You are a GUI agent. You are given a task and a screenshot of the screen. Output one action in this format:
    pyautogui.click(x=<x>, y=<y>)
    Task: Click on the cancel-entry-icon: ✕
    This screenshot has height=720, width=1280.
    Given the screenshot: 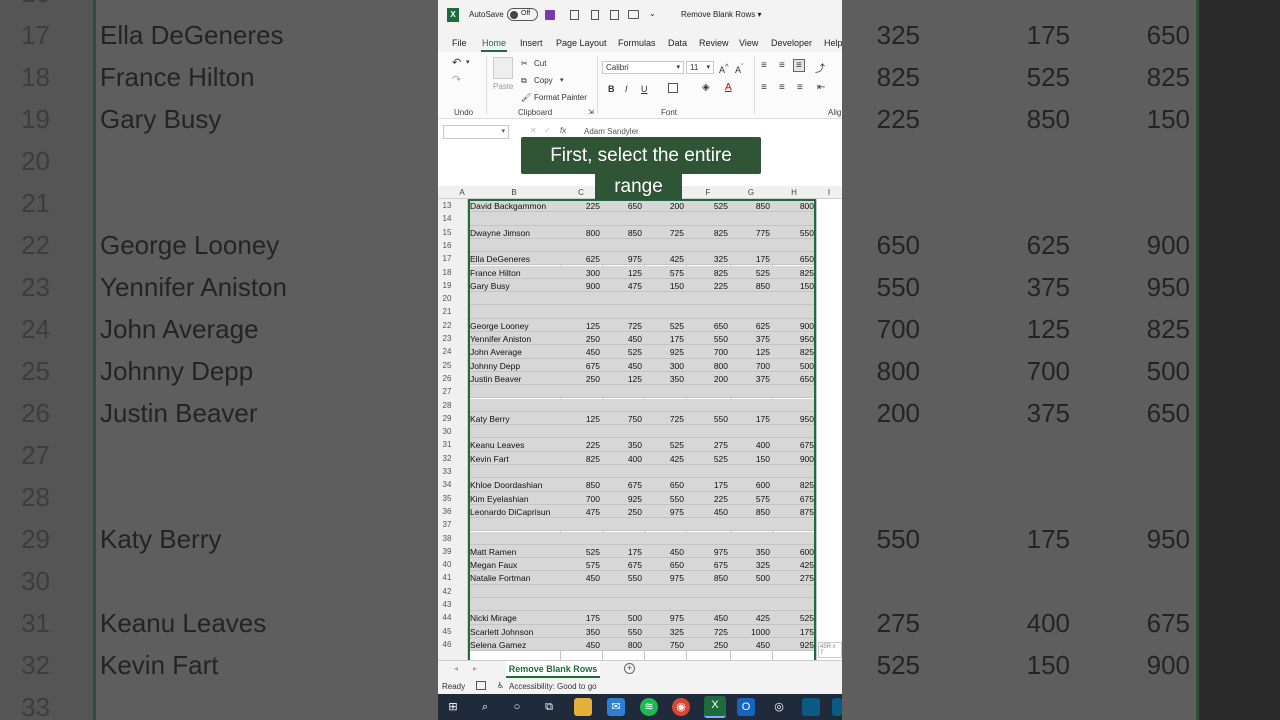 What is the action you would take?
    pyautogui.click(x=533, y=130)
    